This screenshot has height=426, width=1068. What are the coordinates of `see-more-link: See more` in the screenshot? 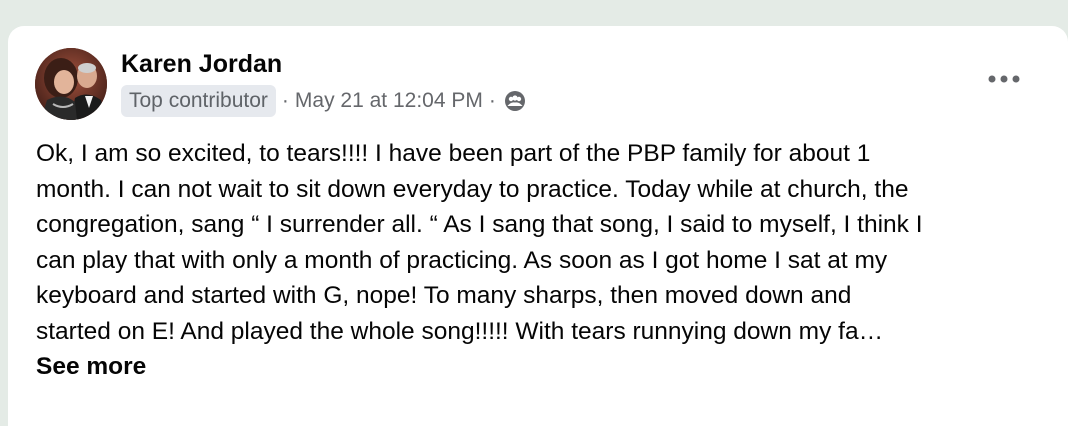 It's located at (541, 367).